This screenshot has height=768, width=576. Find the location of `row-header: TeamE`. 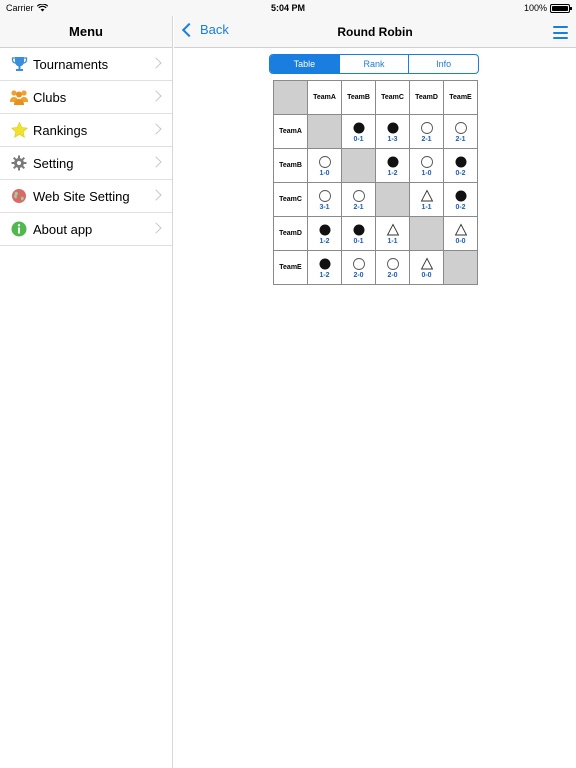

row-header: TeamE is located at coordinates (290, 267).